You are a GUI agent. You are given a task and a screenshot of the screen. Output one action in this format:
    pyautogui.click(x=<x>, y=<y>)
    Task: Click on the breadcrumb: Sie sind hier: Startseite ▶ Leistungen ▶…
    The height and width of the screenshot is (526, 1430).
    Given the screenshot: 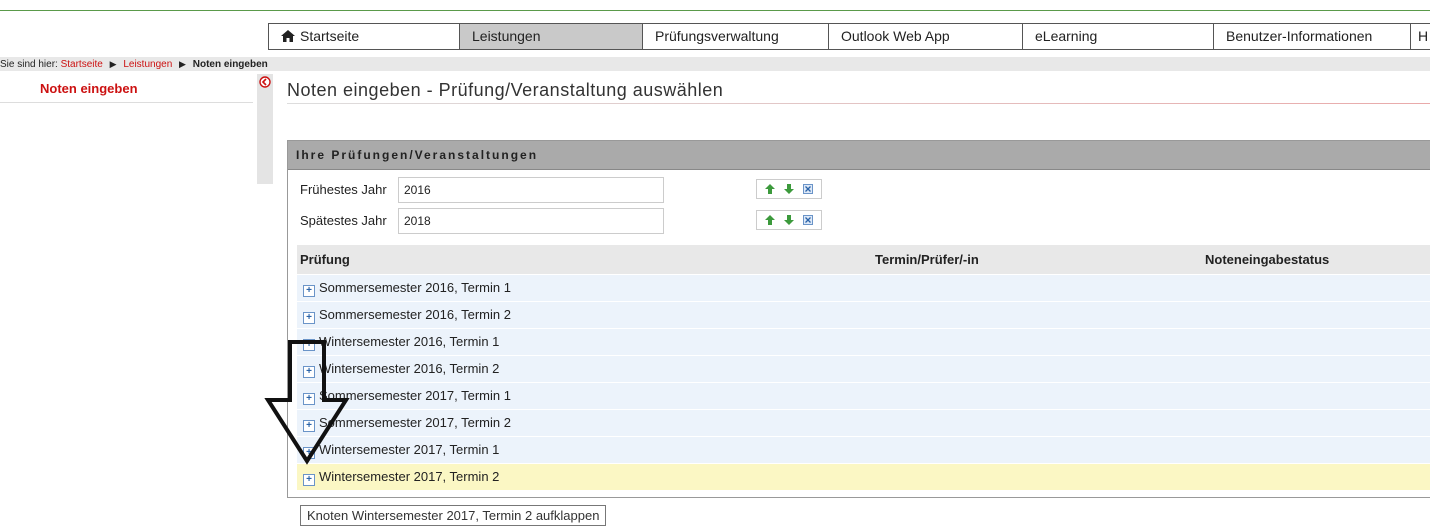 What is the action you would take?
    pyautogui.click(x=715, y=64)
    